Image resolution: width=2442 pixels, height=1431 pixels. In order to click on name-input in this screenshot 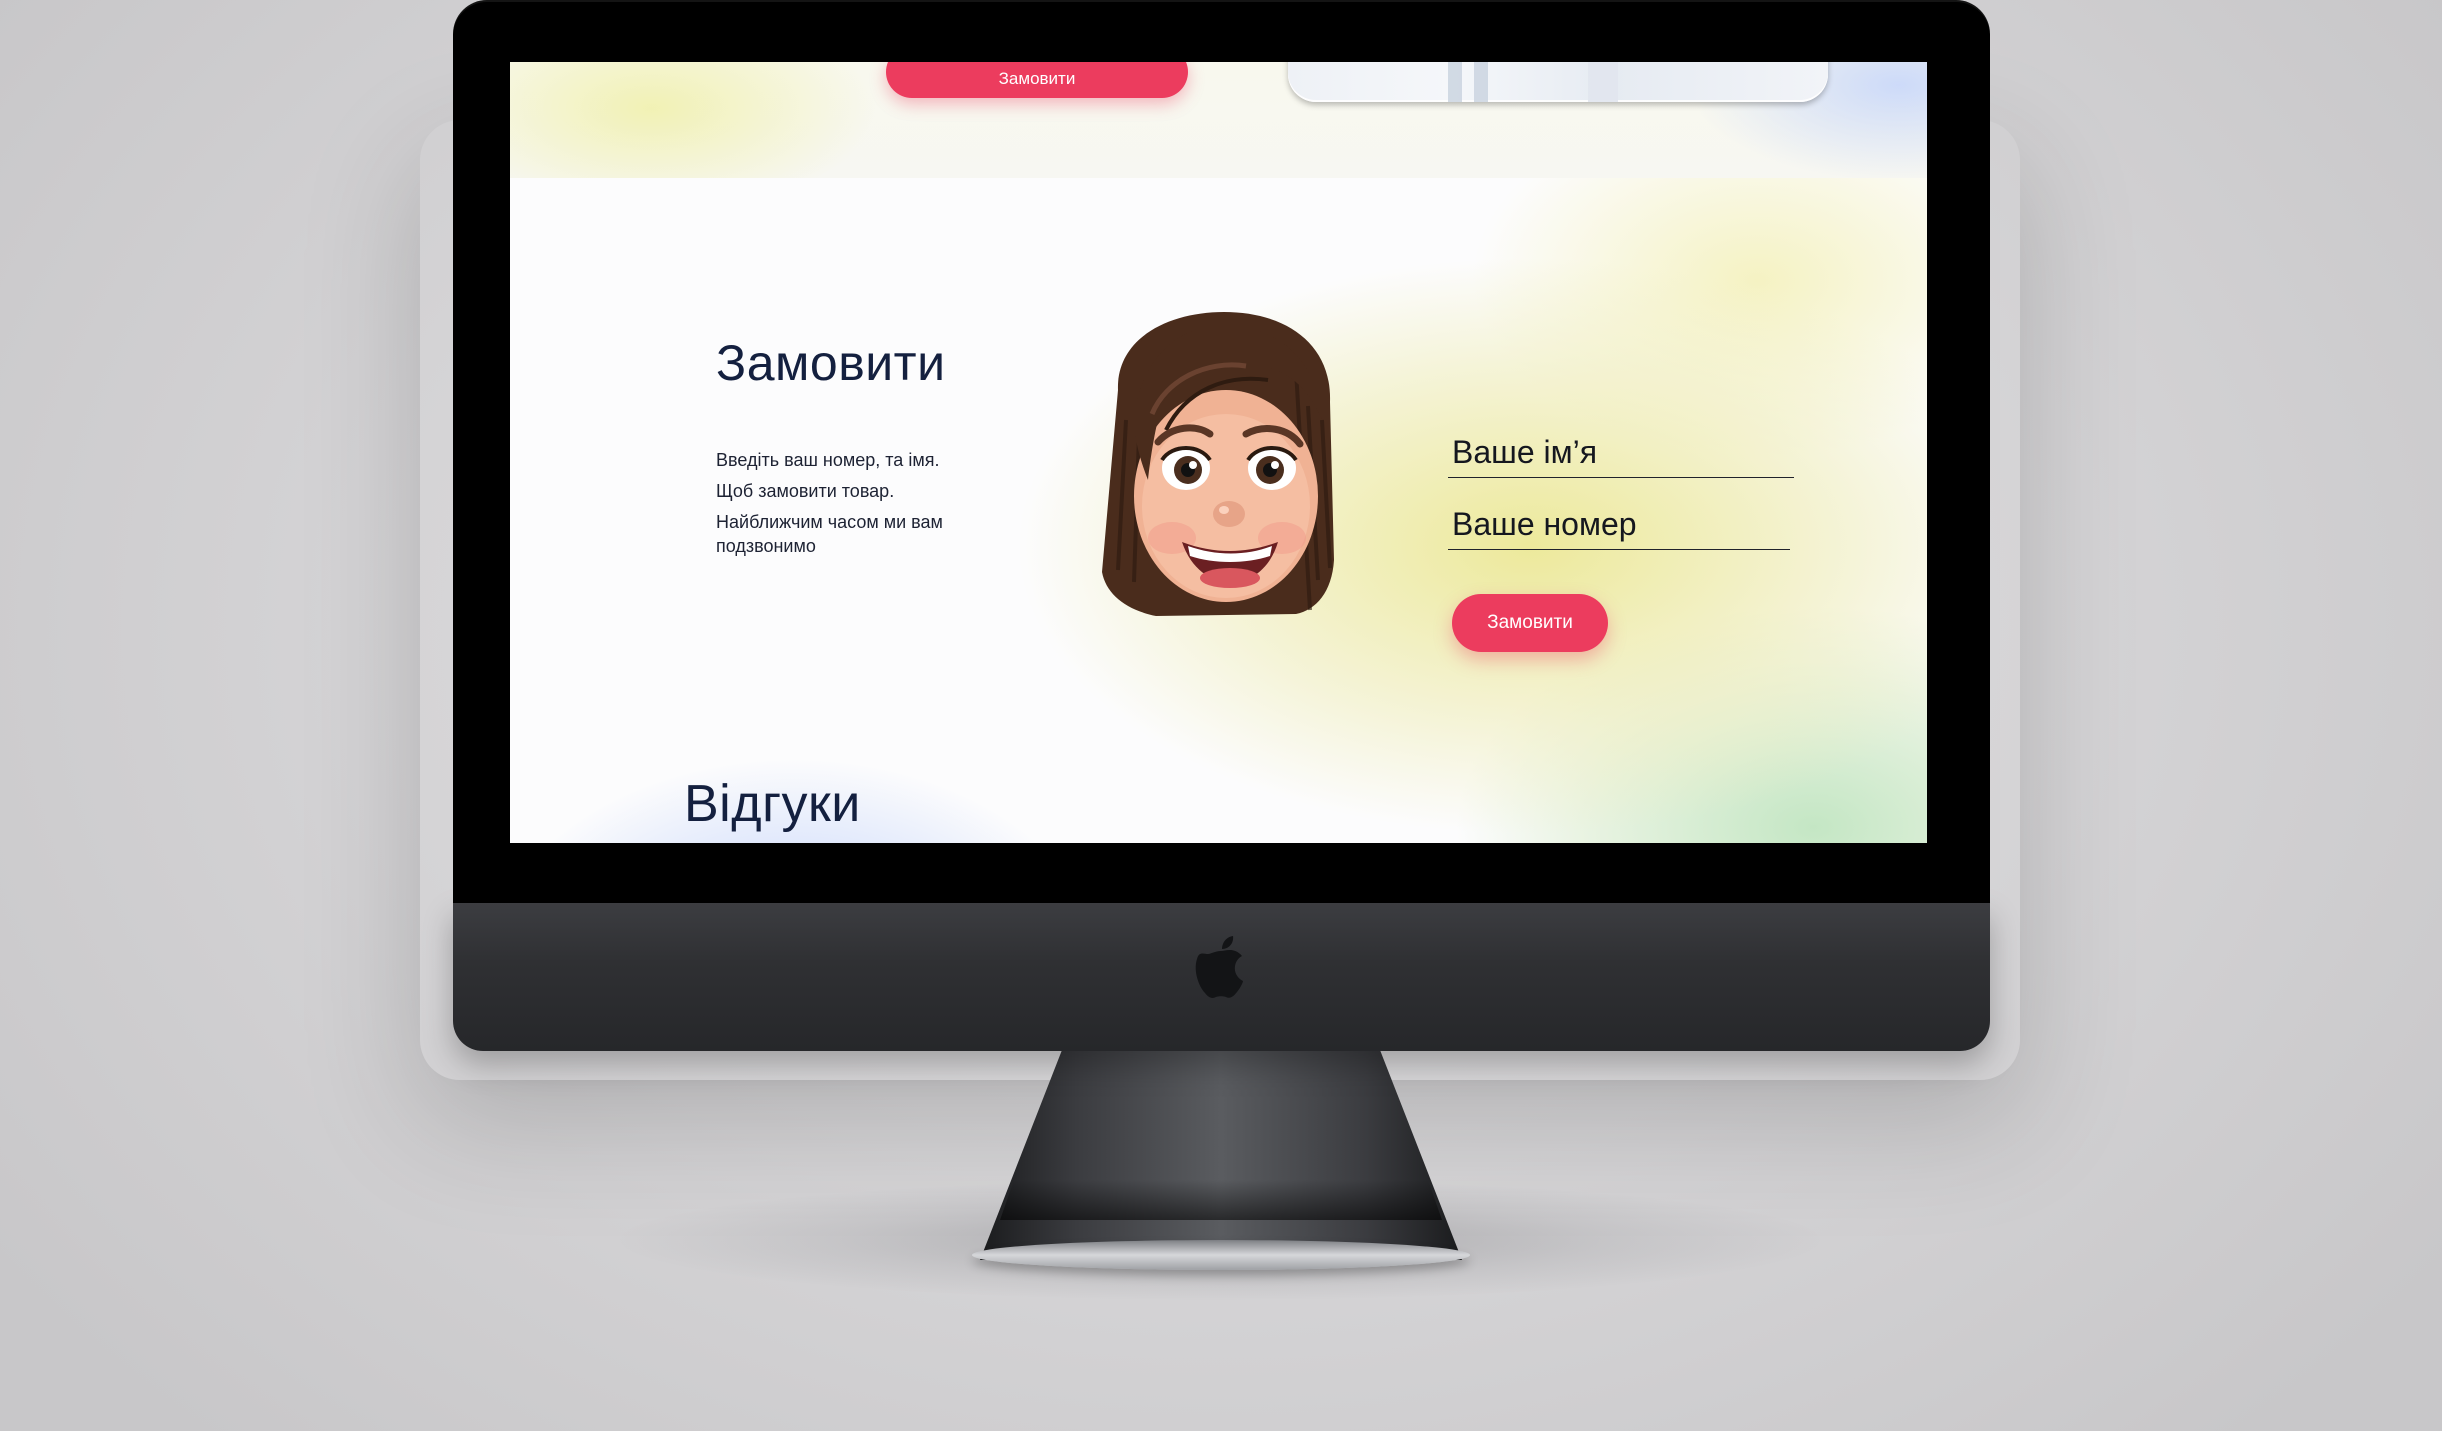, I will do `click(1621, 456)`.